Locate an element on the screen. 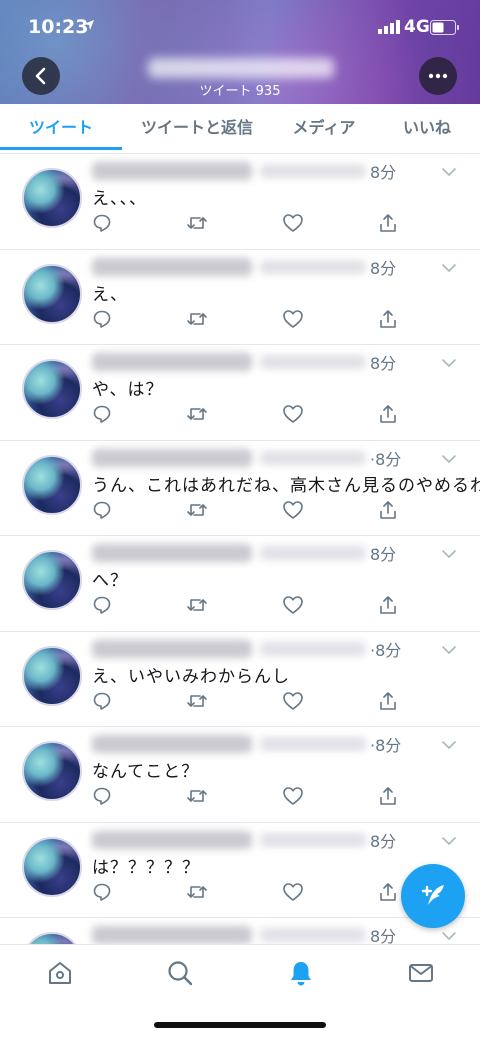  compose-tweet-button is located at coordinates (433, 896).